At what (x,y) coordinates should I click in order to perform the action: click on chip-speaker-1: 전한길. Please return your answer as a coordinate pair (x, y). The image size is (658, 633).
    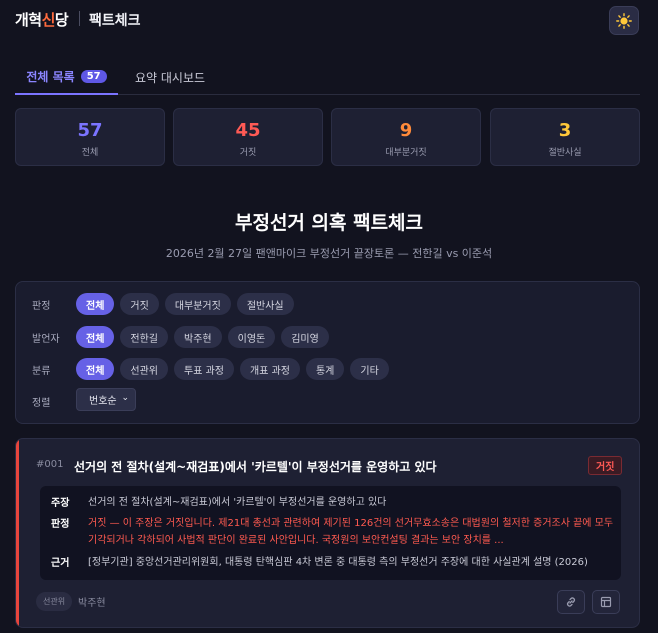
    Looking at the image, I should click on (144, 337).